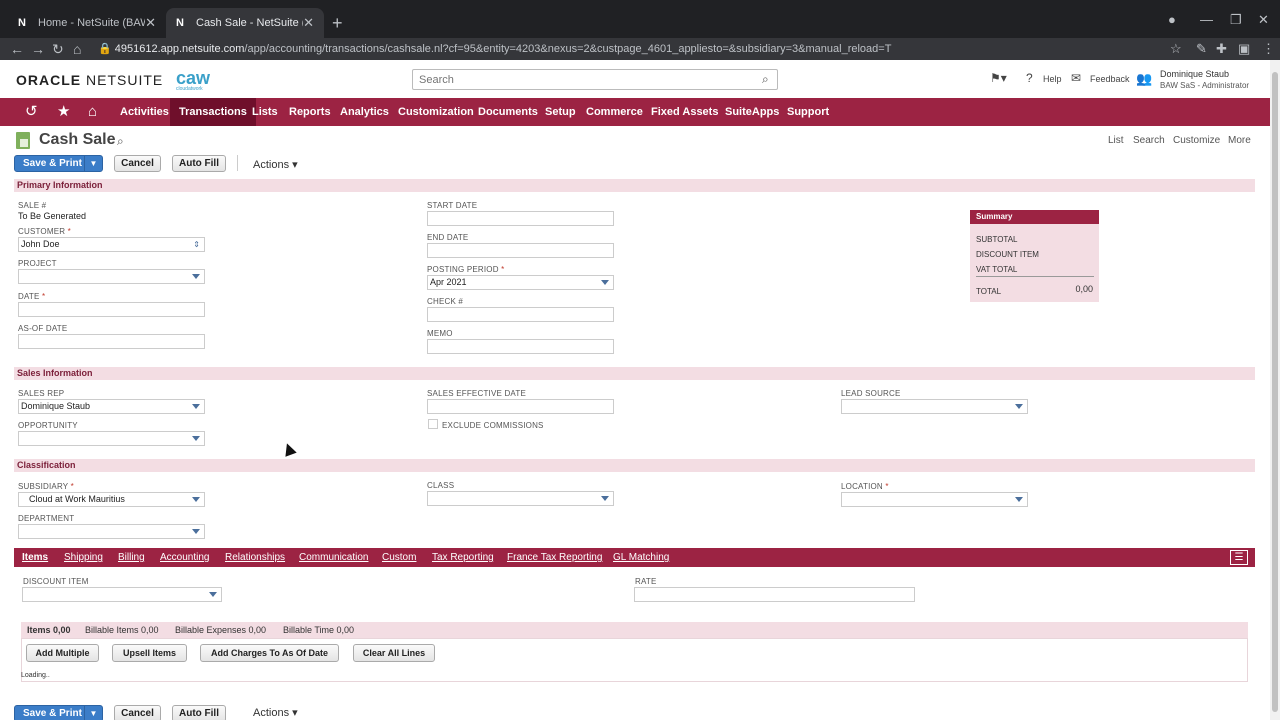 Image resolution: width=1280 pixels, height=720 pixels. What do you see at coordinates (520, 346) in the screenshot?
I see `memo-field` at bounding box center [520, 346].